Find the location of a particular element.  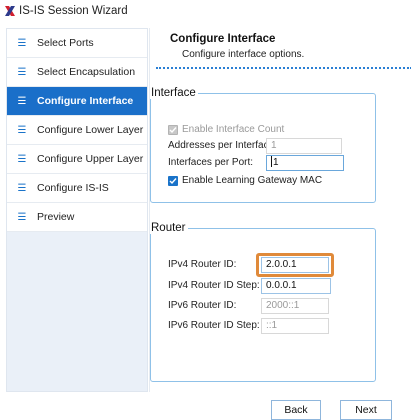

sidebar-item-label: Configure IS-IS is located at coordinates (73, 188).